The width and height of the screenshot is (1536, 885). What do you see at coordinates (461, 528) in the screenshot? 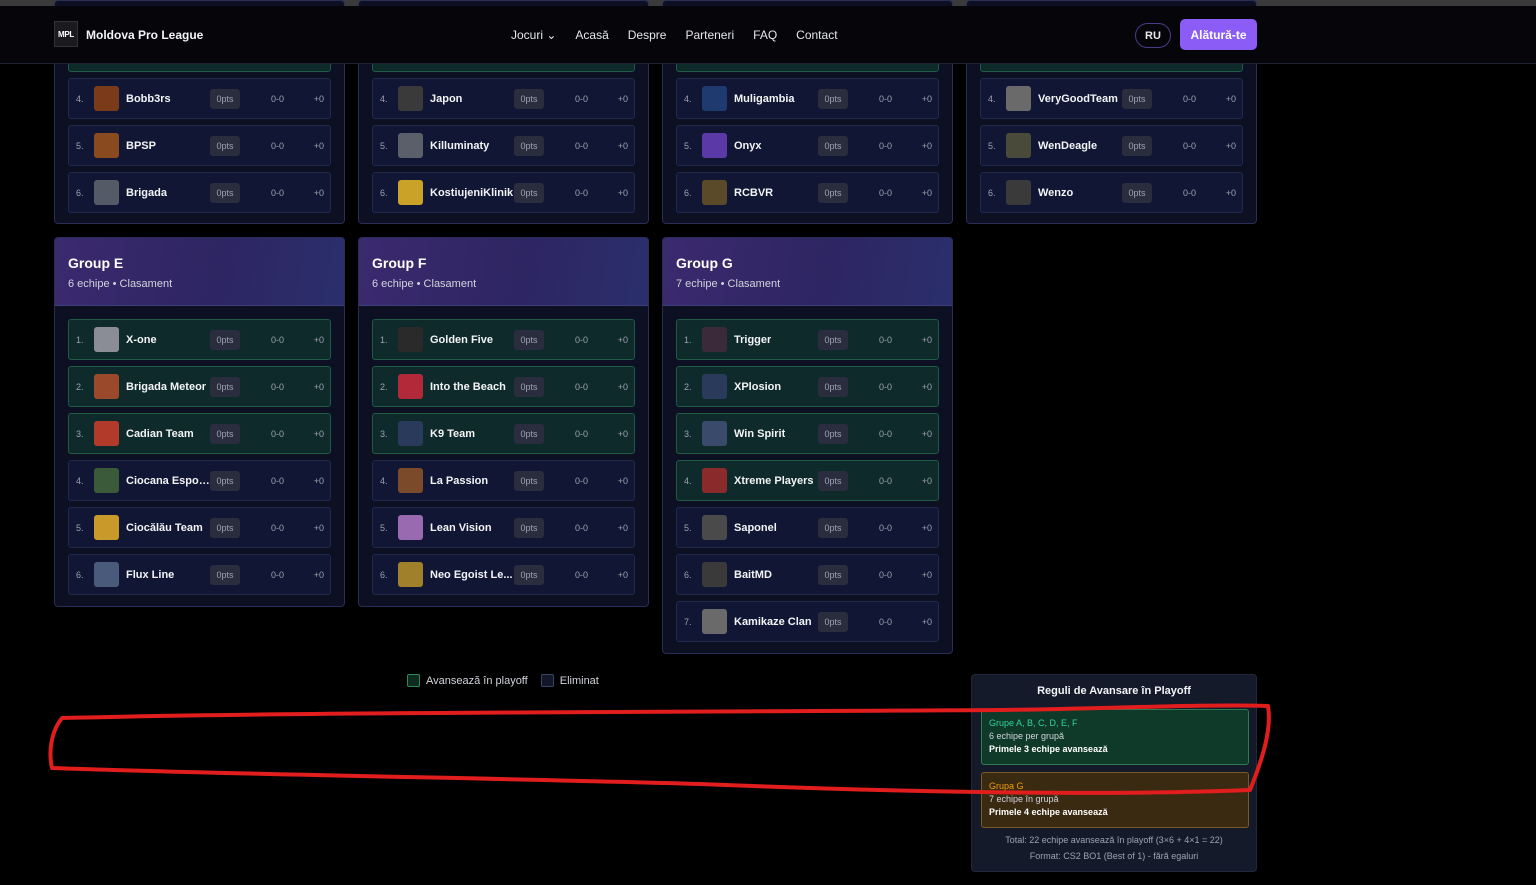
I see `team-name: Lean Vision` at bounding box center [461, 528].